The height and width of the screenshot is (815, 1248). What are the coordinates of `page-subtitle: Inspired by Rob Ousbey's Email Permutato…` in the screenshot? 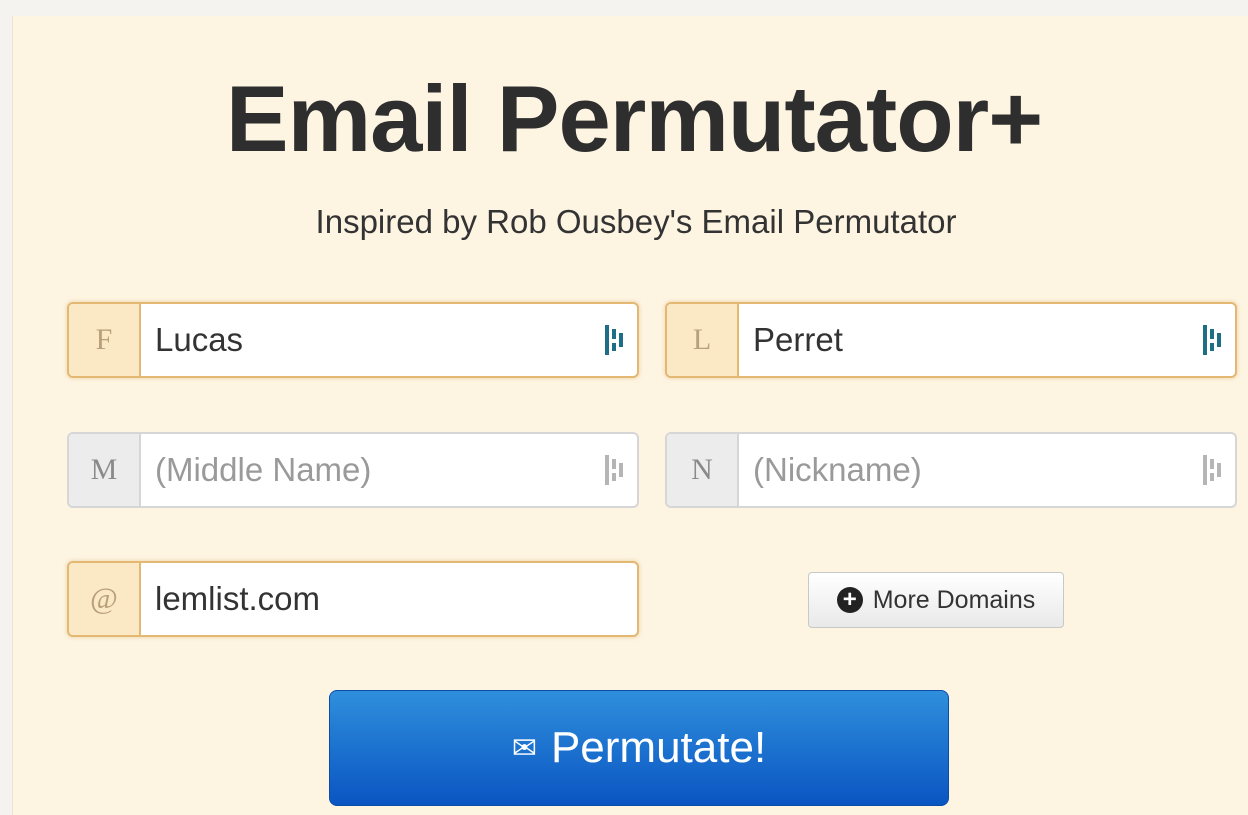 It's located at (636, 221).